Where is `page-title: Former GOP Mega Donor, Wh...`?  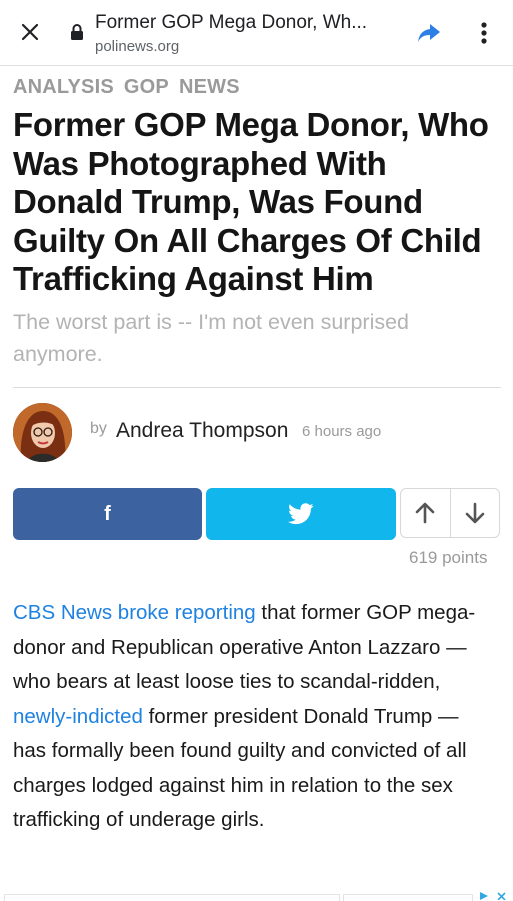 page-title: Former GOP Mega Donor, Wh... is located at coordinates (231, 22).